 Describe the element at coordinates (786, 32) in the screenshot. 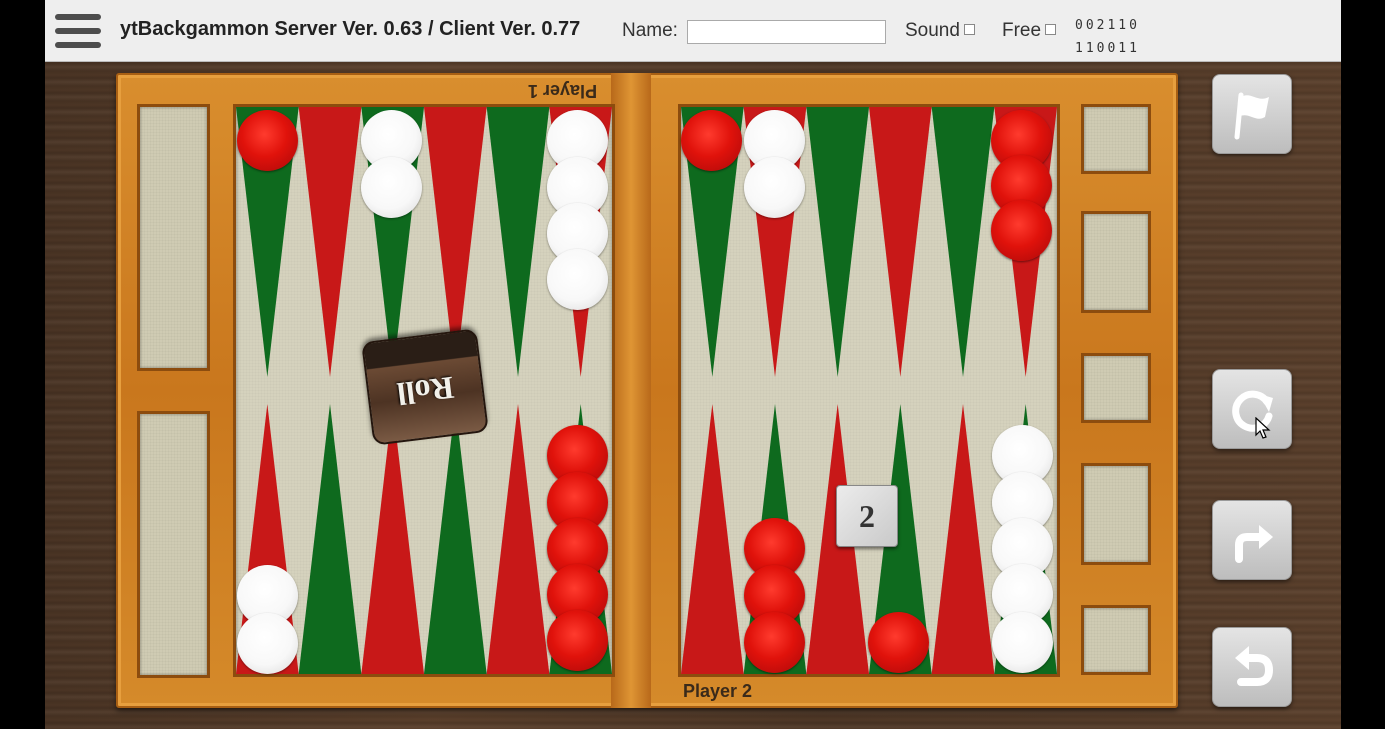

I see `name-input` at that location.